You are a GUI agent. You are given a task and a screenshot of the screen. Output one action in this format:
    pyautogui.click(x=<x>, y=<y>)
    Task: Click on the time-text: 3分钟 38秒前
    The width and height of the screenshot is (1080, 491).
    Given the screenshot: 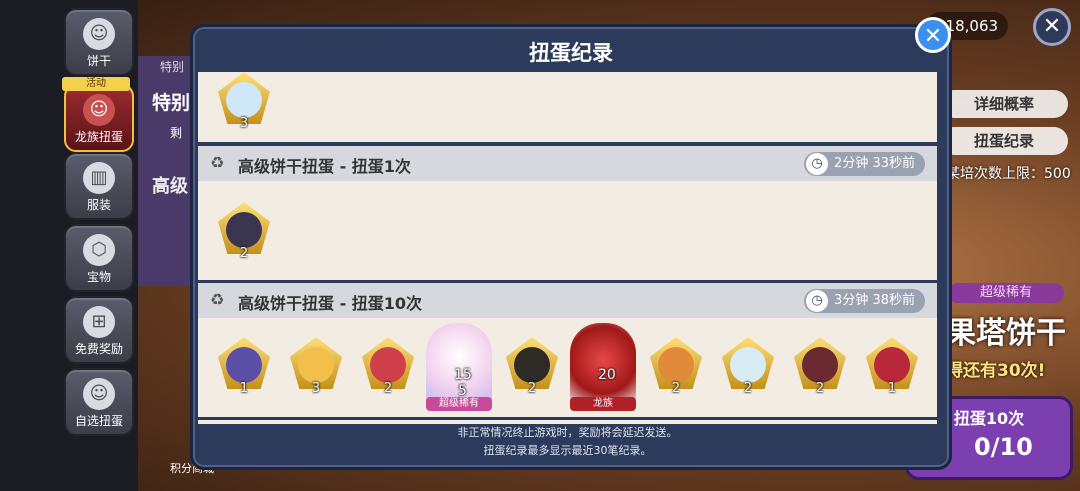 What is the action you would take?
    pyautogui.click(x=874, y=300)
    